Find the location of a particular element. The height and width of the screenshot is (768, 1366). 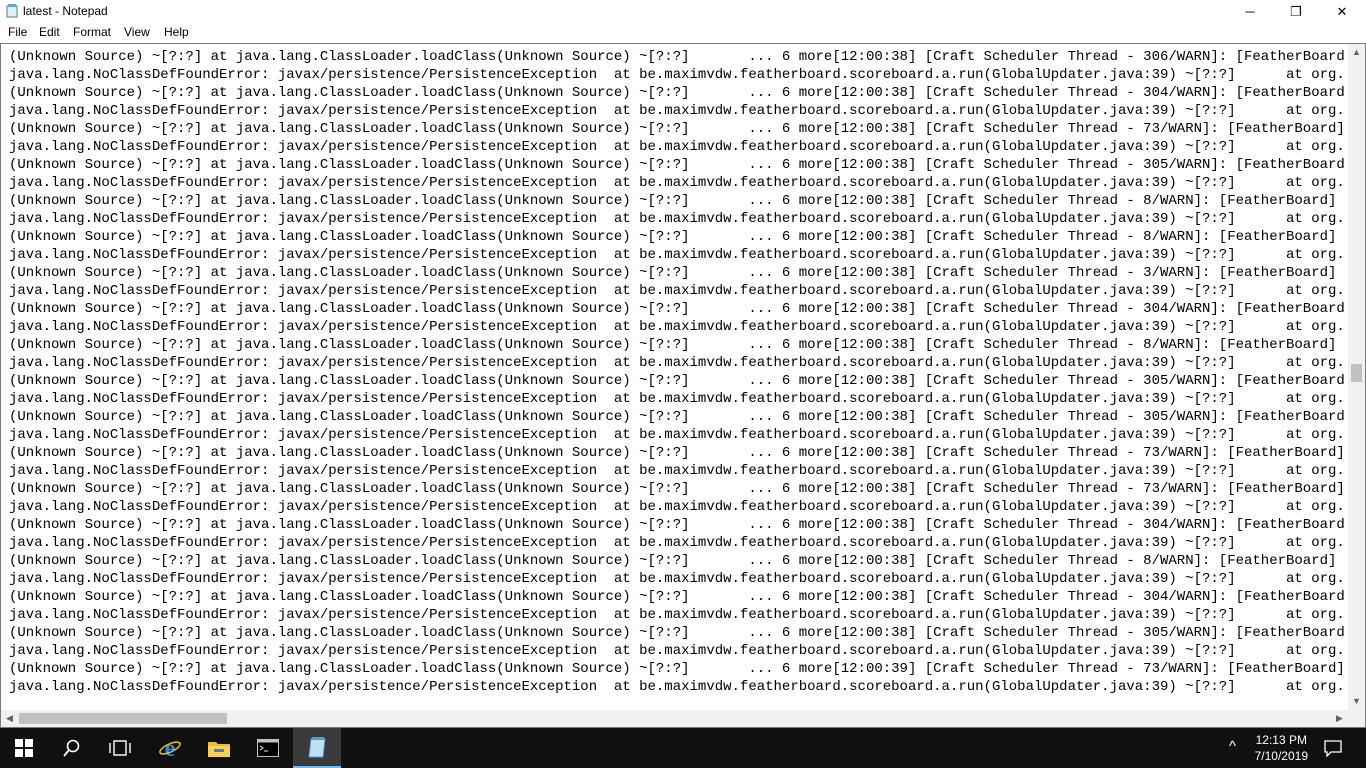

taskbar-notepad is located at coordinates (317, 748).